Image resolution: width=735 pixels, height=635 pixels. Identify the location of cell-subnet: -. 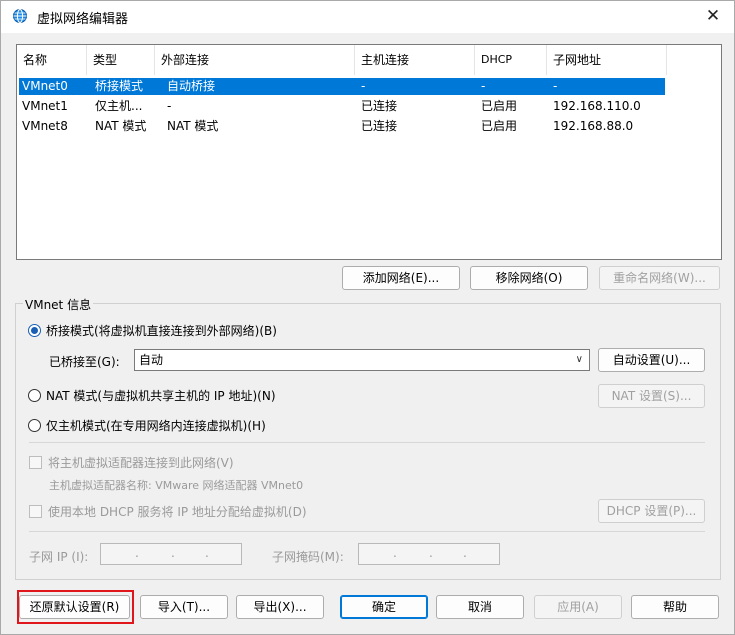
(555, 86).